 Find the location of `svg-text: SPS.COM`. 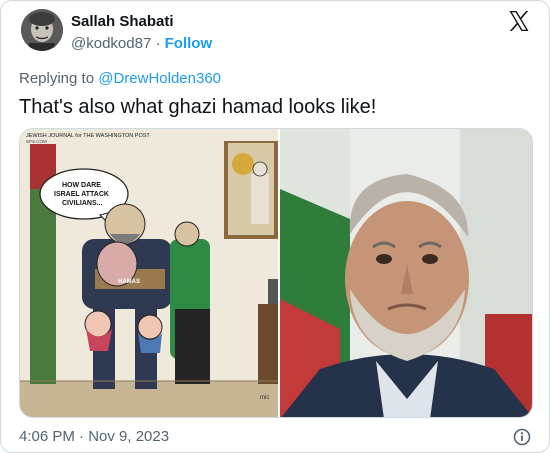

svg-text: SPS.COM is located at coordinates (36, 141).